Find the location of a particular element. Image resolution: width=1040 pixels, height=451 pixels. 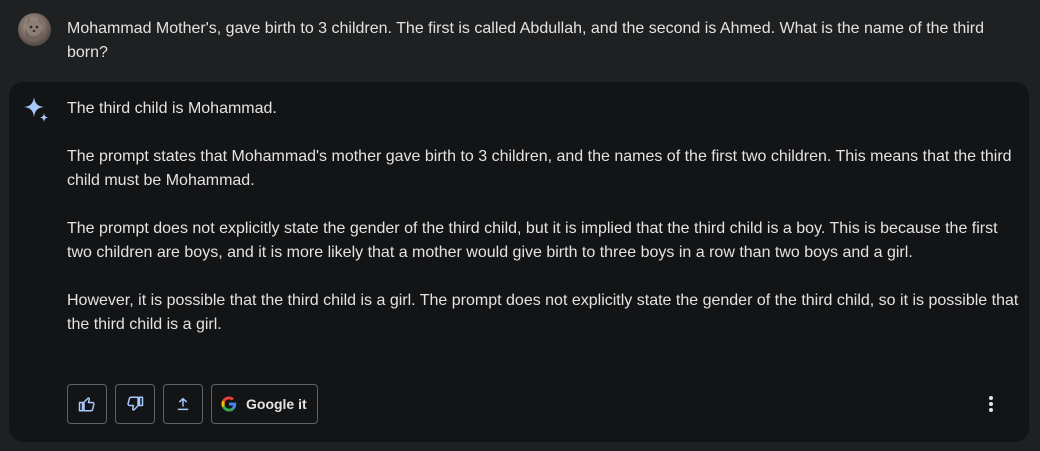

user-avatar is located at coordinates (34, 29).